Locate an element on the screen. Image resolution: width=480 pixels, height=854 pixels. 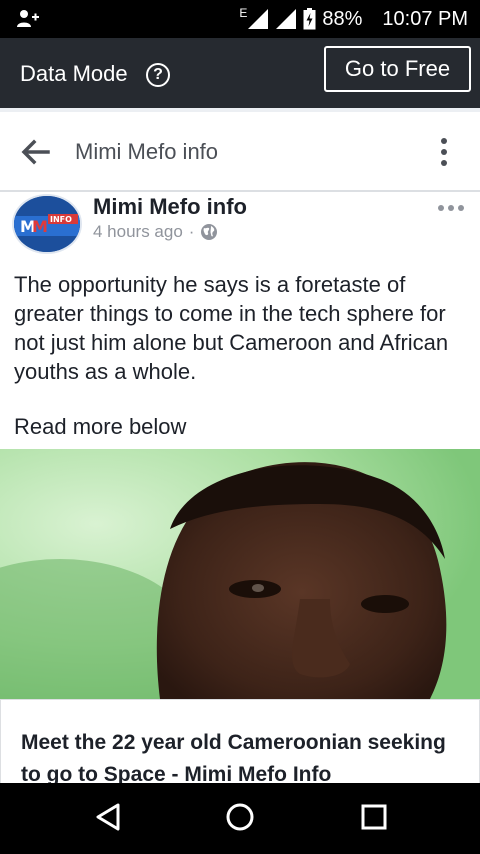
post-meta: 4 hours ago · is located at coordinates (155, 232).